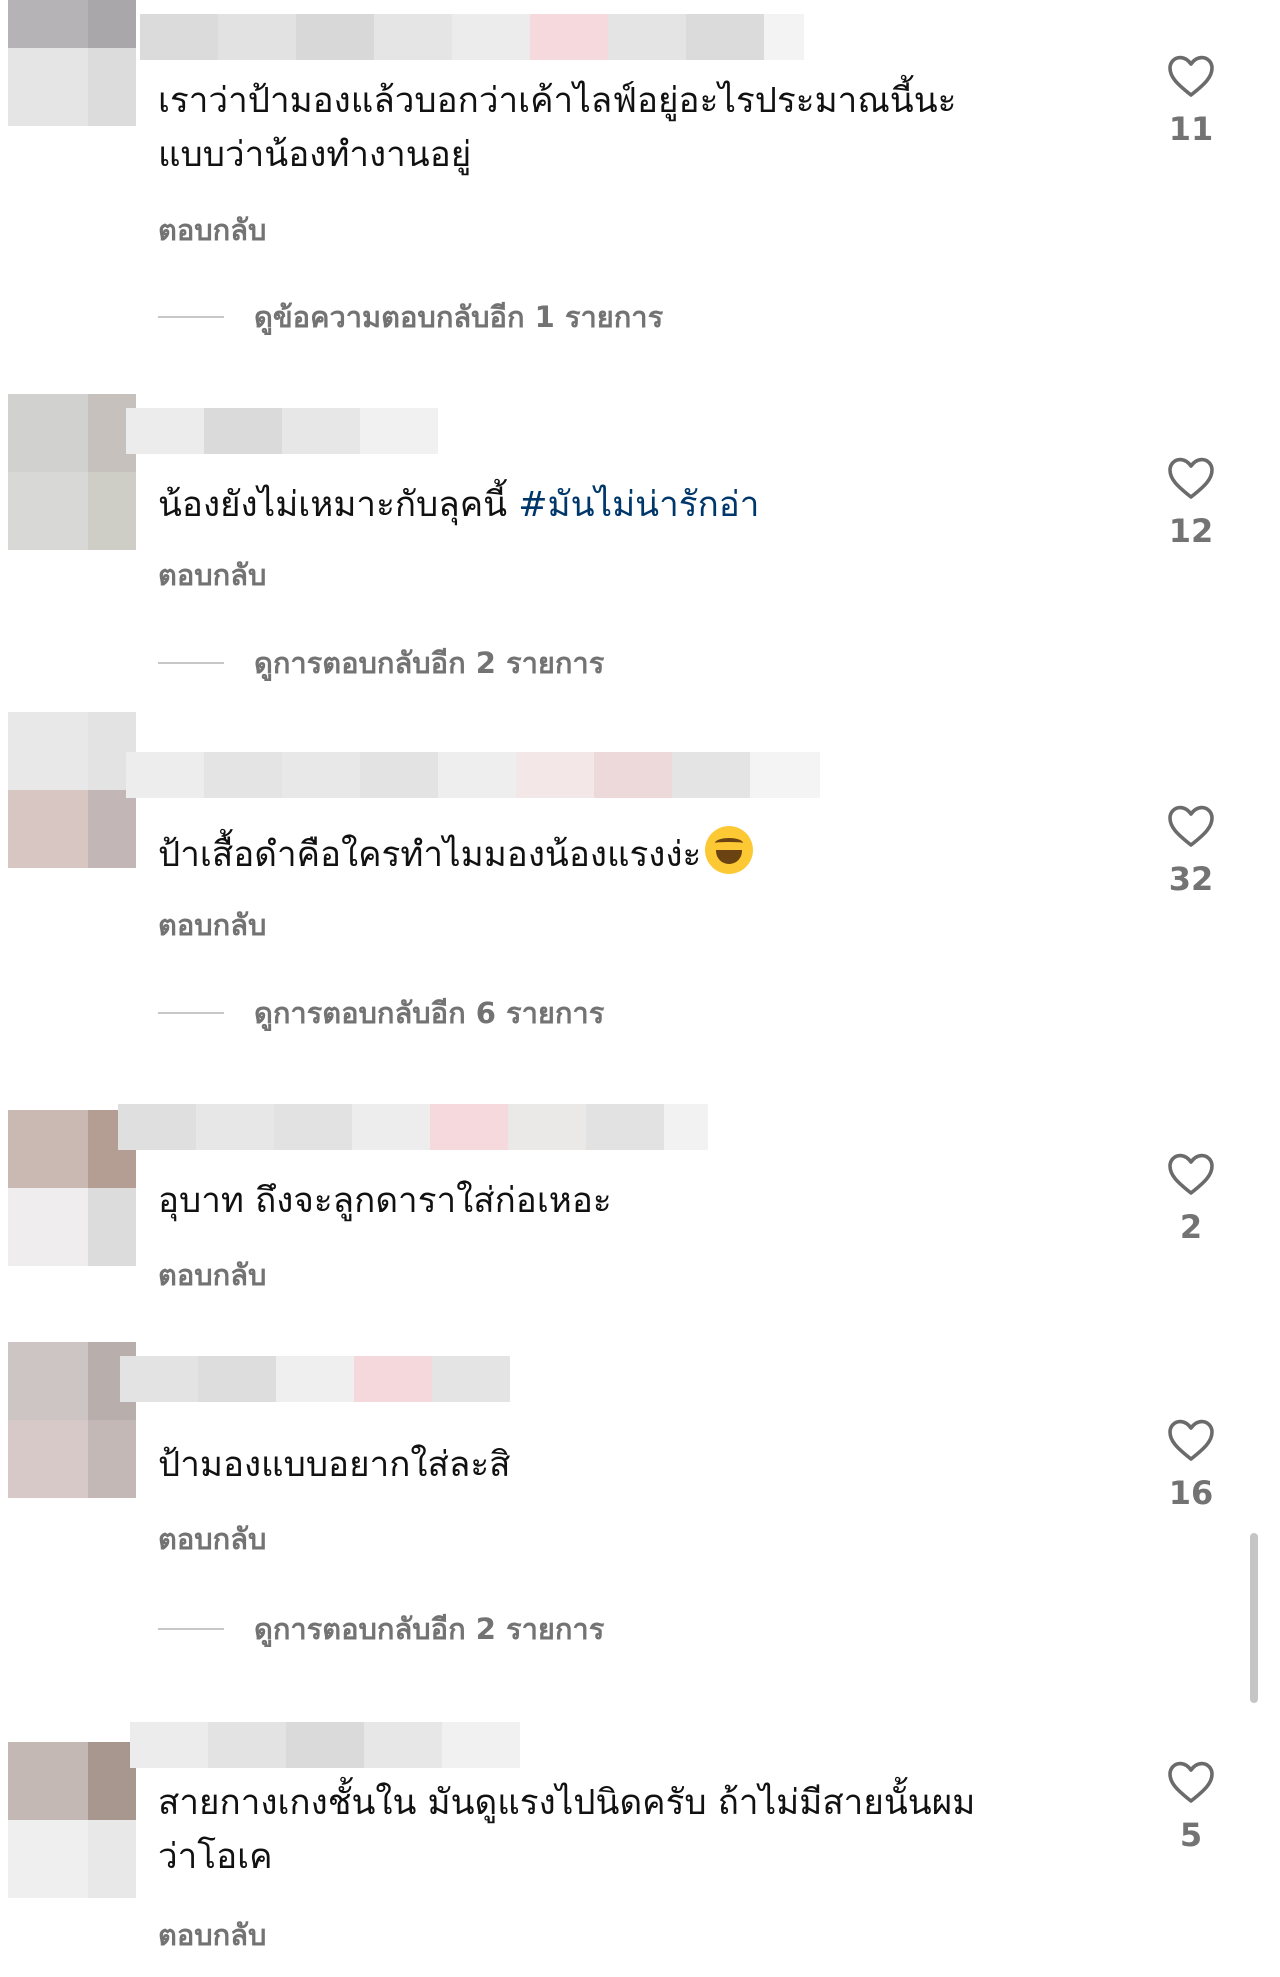 This screenshot has width=1280, height=1977. I want to click on like-count: 5, so click(1191, 1835).